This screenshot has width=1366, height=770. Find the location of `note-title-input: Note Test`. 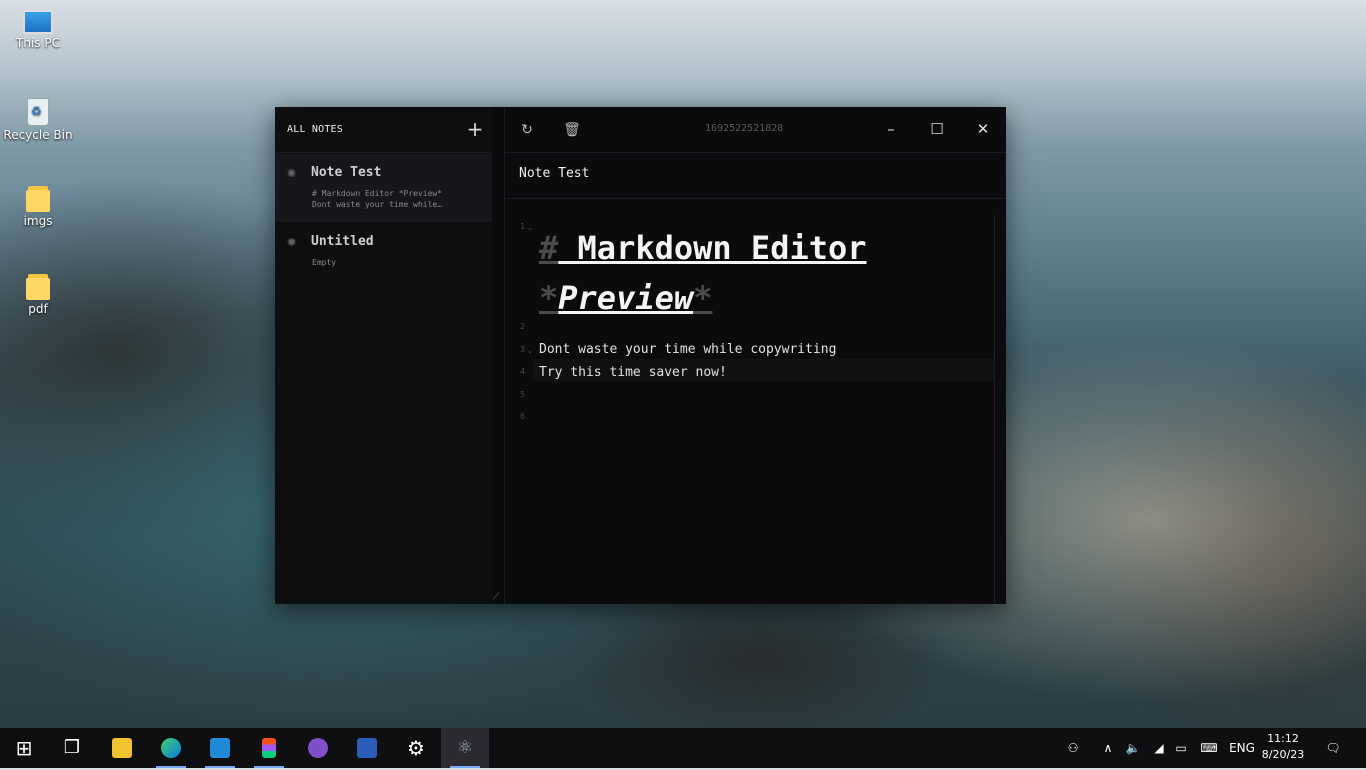

note-title-input: Note Test is located at coordinates (554, 173).